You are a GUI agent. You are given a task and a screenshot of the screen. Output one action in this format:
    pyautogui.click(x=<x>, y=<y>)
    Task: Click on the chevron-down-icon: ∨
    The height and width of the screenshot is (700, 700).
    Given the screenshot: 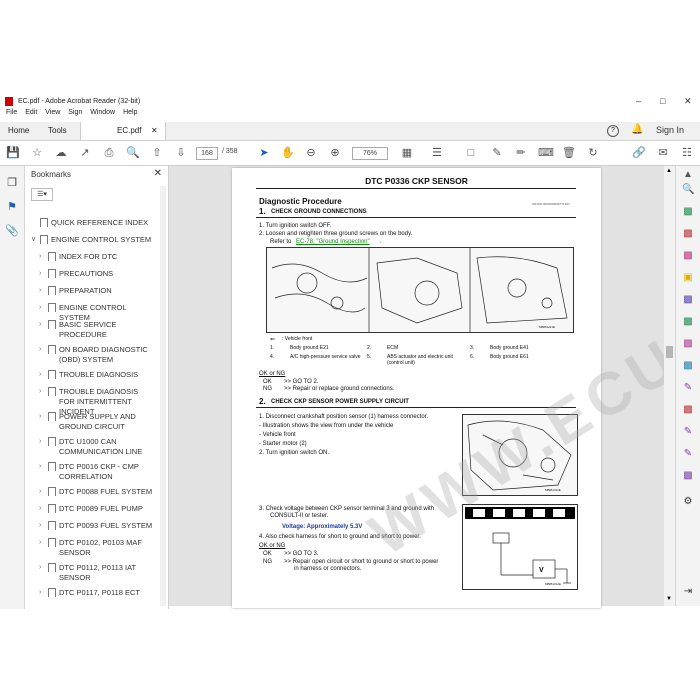 What is the action you would take?
    pyautogui.click(x=33, y=240)
    